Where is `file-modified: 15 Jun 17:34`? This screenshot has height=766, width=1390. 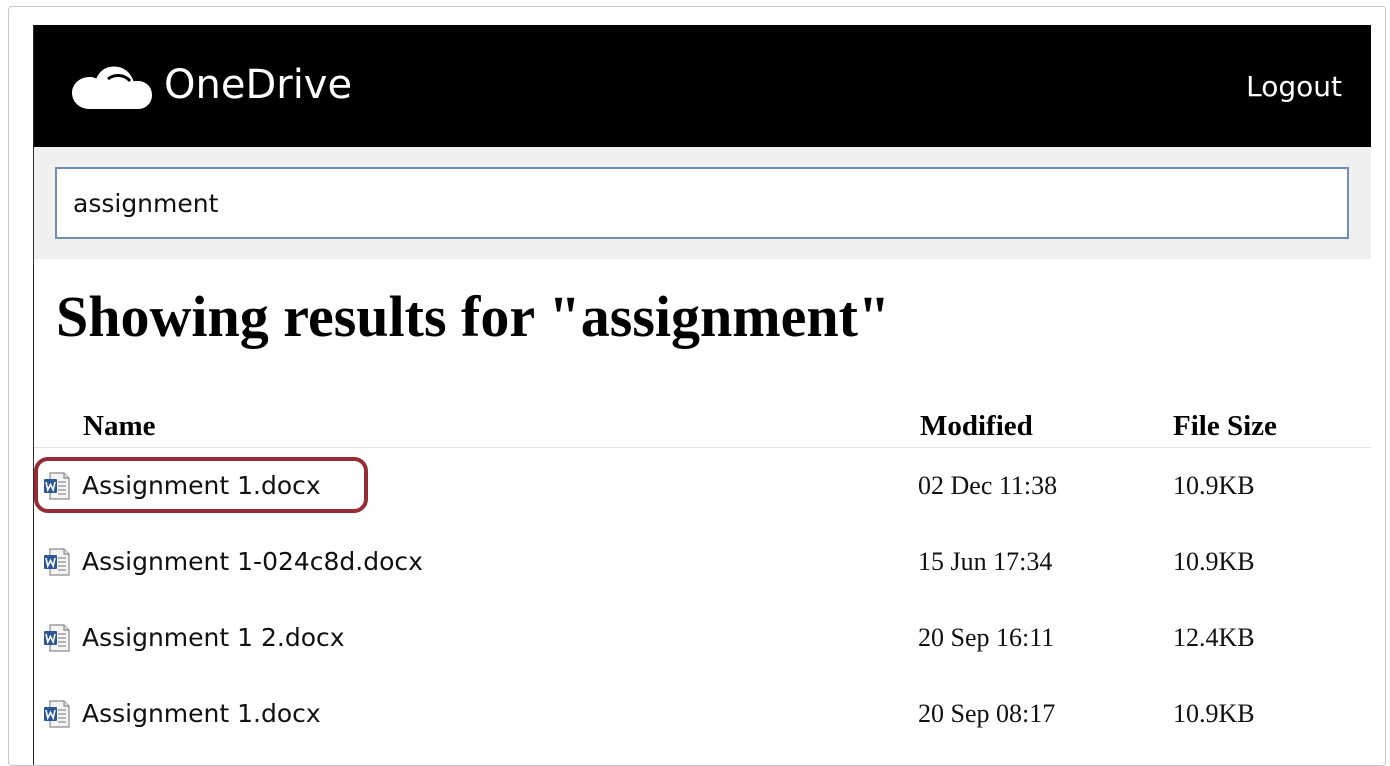 file-modified: 15 Jun 17:34 is located at coordinates (985, 561).